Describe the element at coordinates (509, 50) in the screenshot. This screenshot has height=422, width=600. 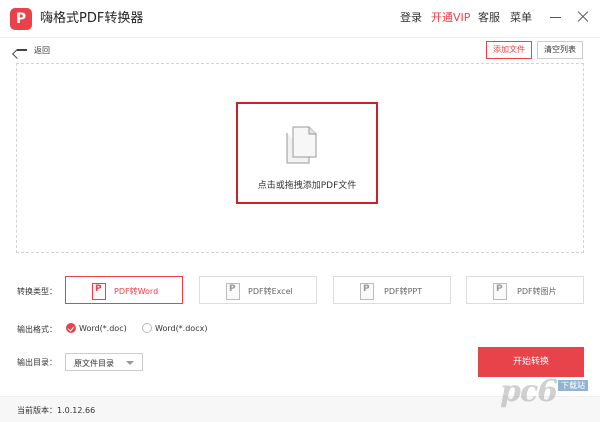
I see `add-file-button: 添加文件` at that location.